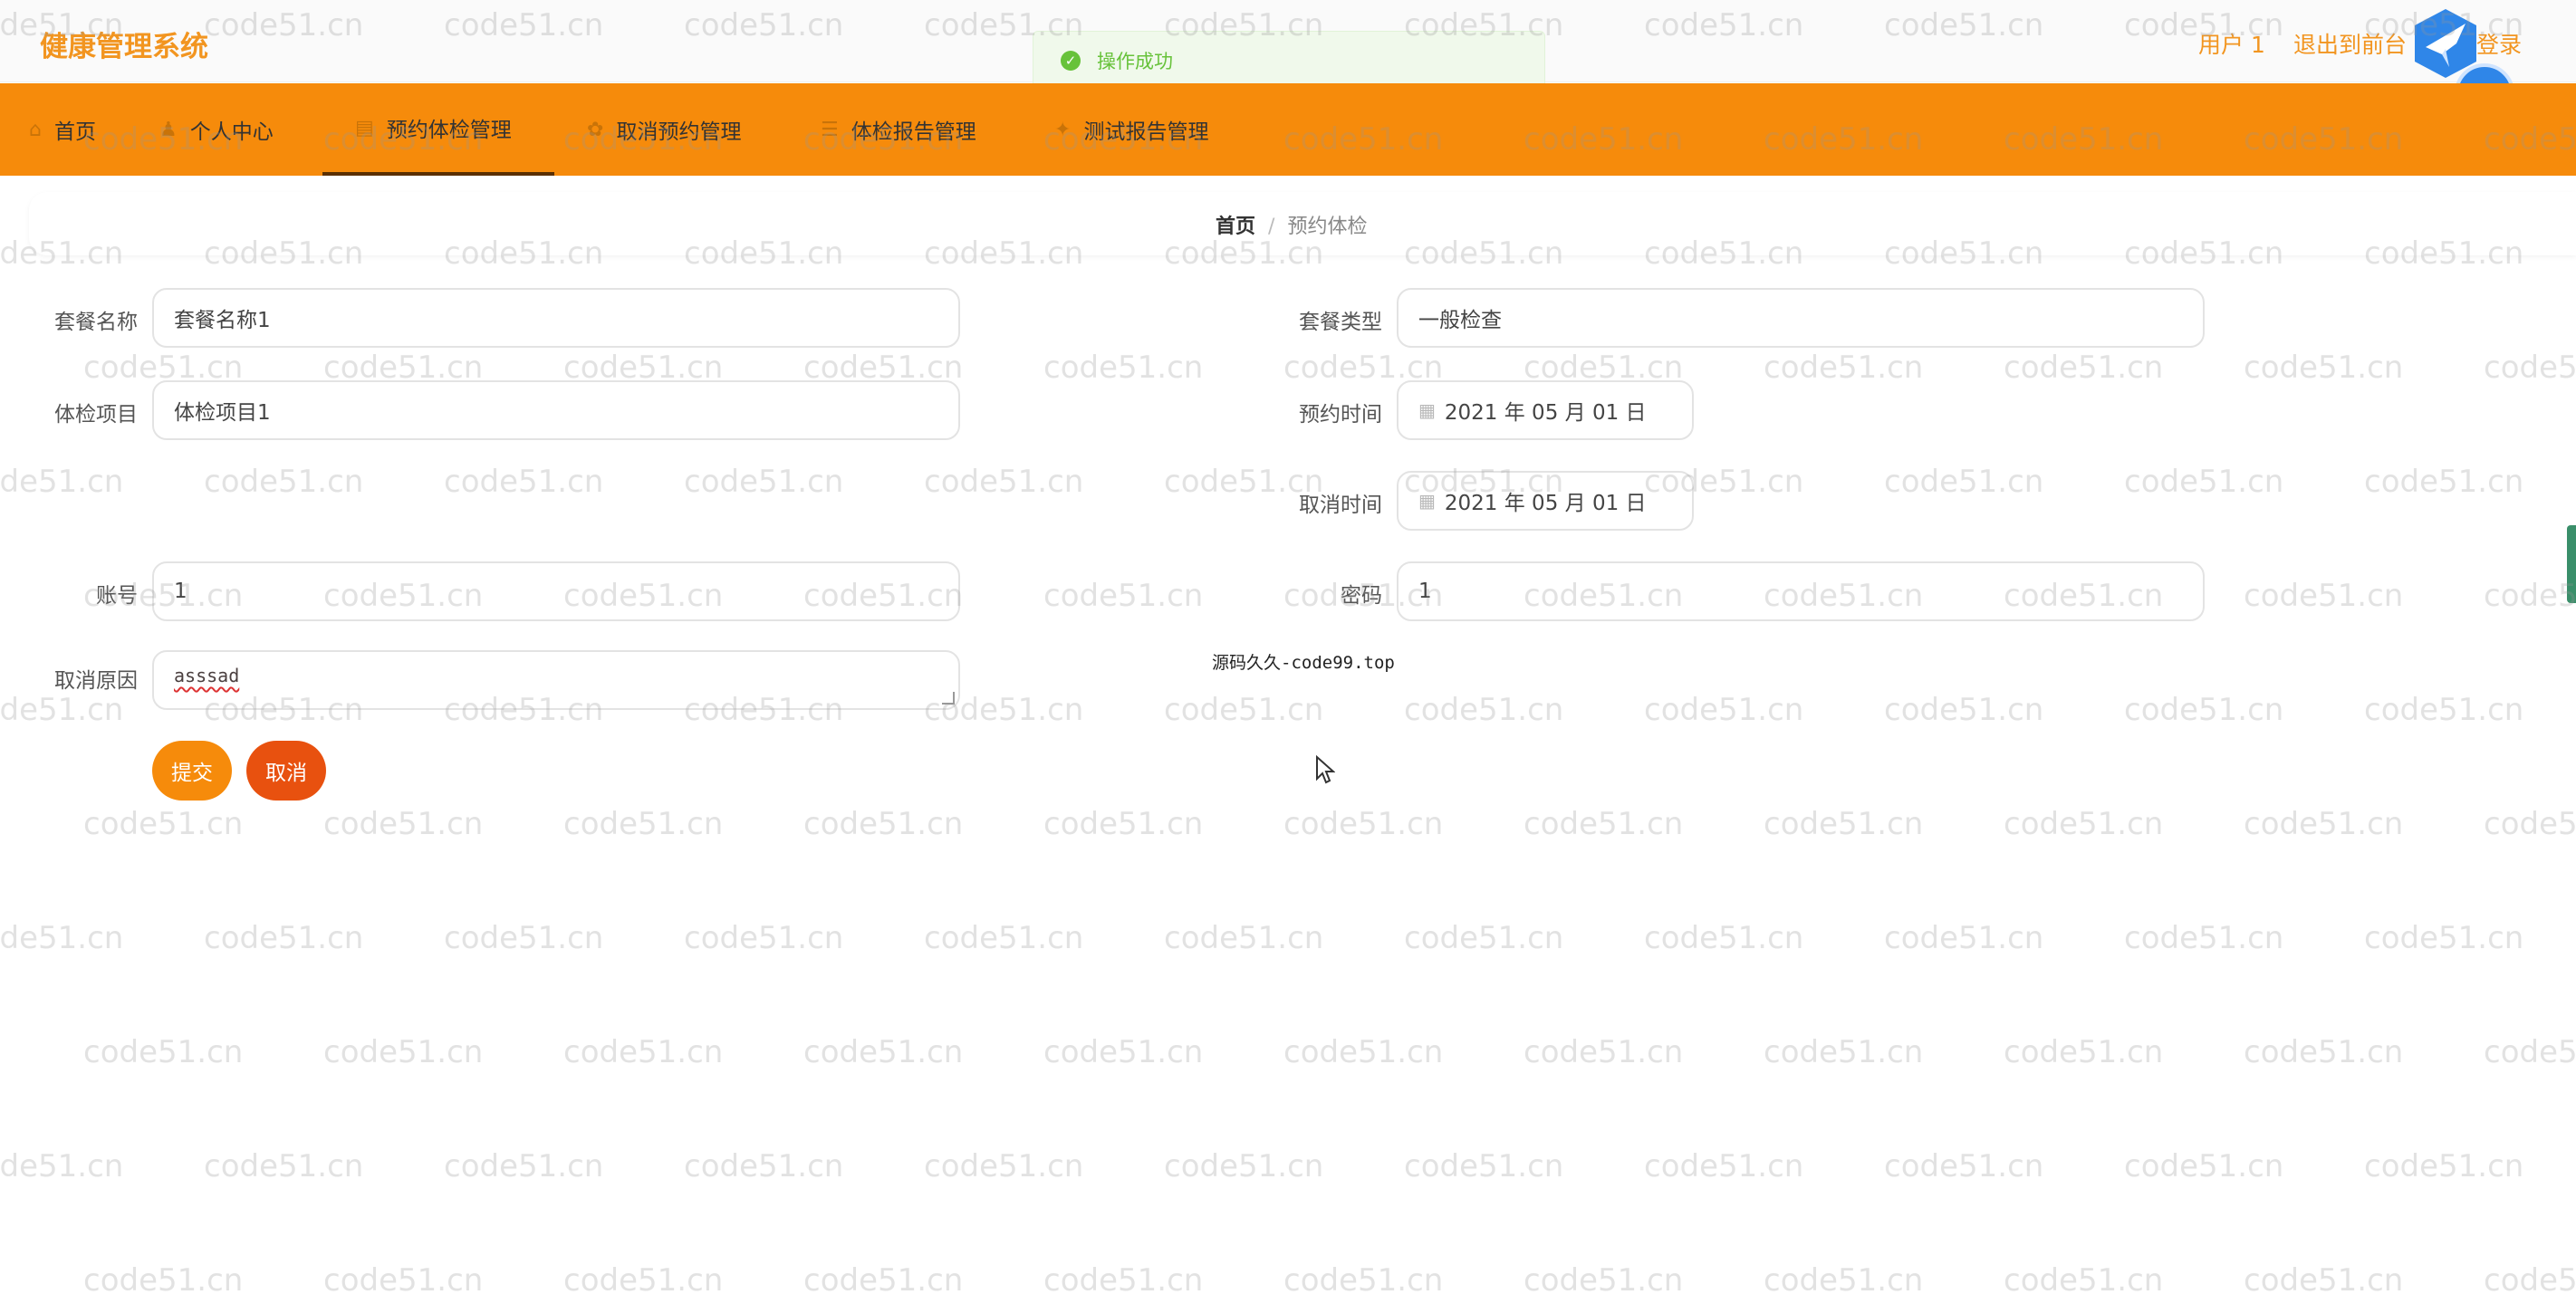 This screenshot has height=1304, width=2576. I want to click on cancel-time-value: 2021 年 05 月 01 日, so click(1545, 503).